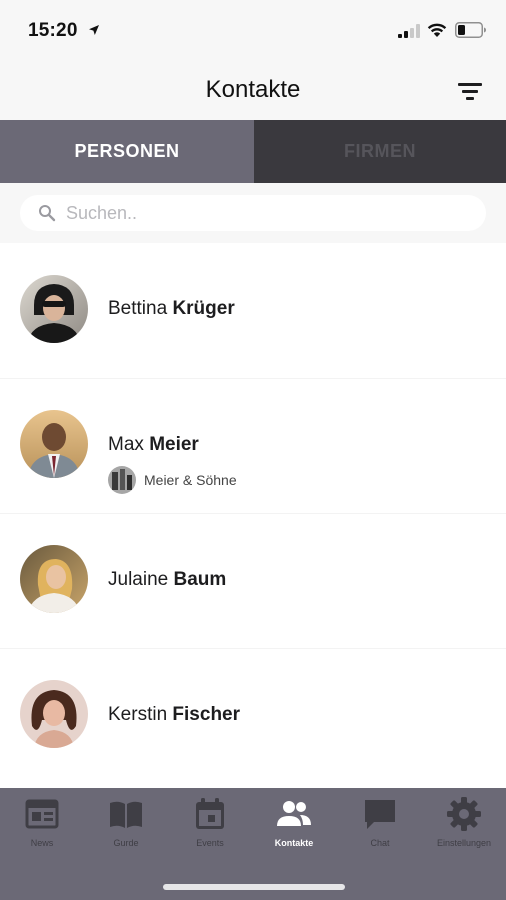 Image resolution: width=506 pixels, height=900 pixels. What do you see at coordinates (254, 887) in the screenshot?
I see `home-indicator` at bounding box center [254, 887].